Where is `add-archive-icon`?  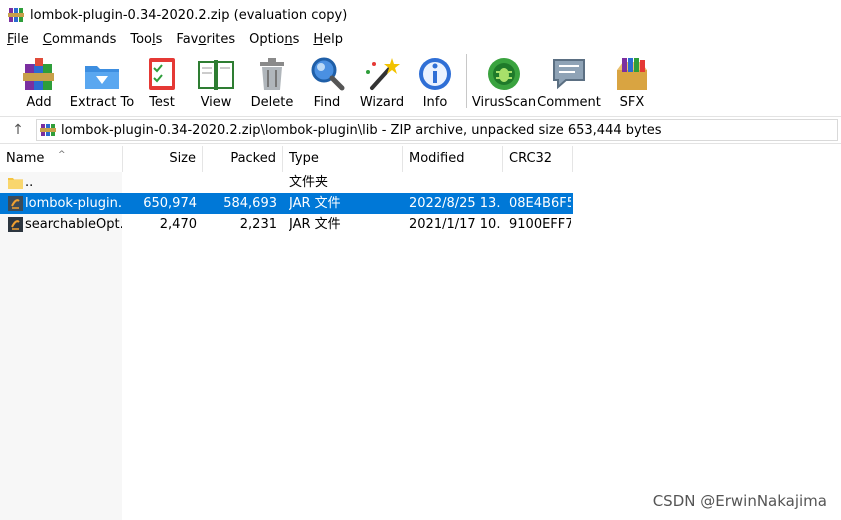 add-archive-icon is located at coordinates (38, 74).